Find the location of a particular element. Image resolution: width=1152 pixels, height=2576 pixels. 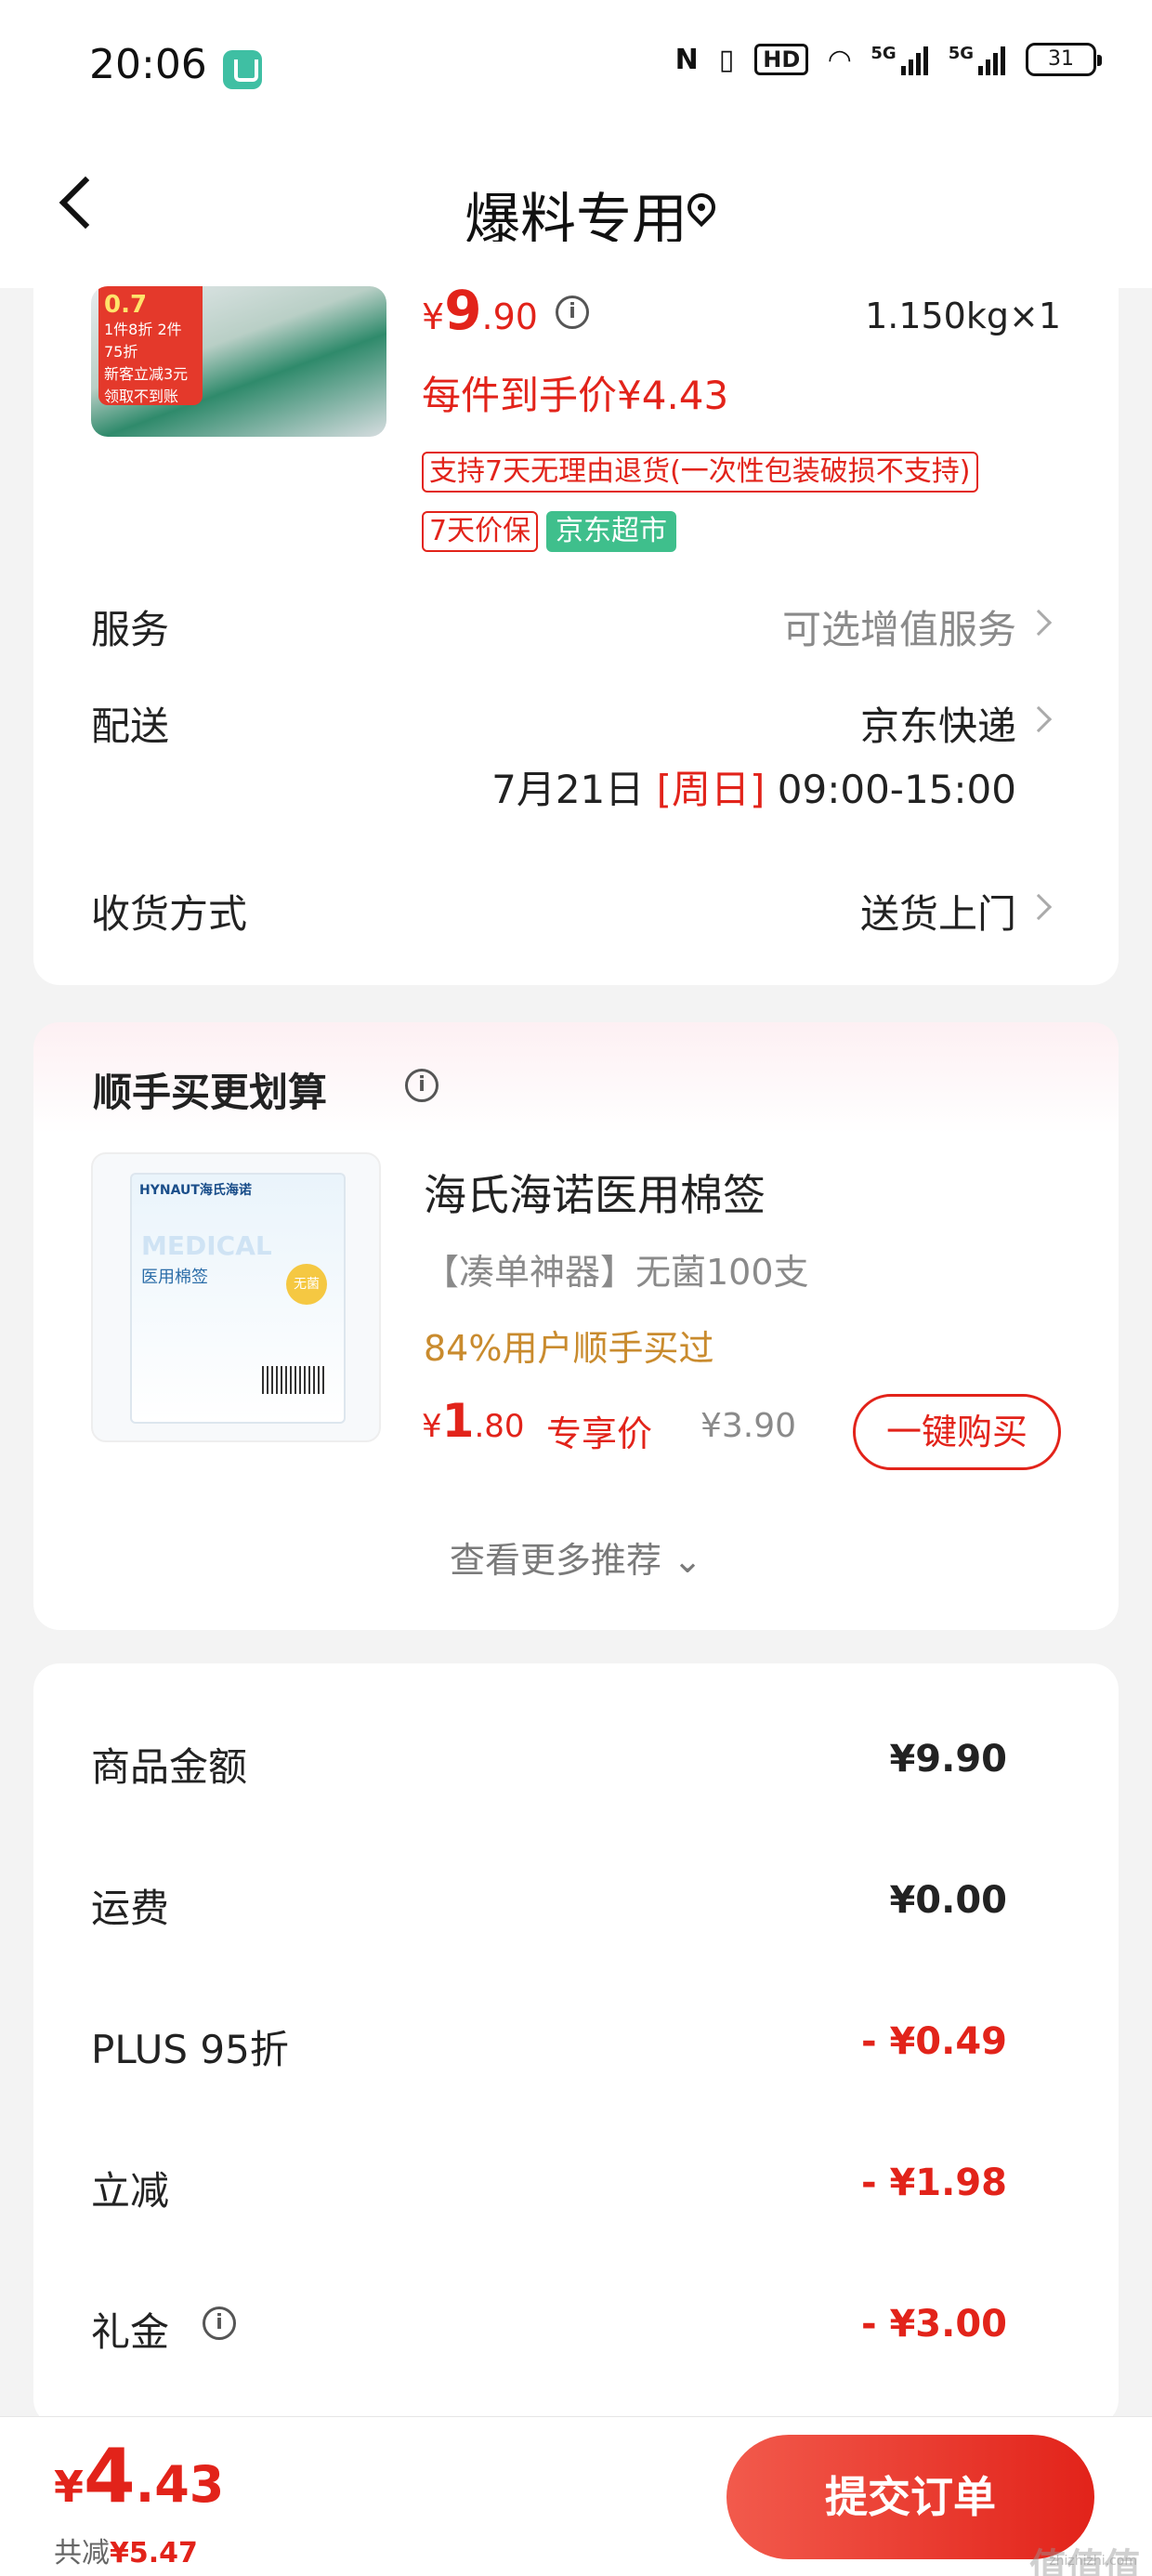

addon-buy-rate: 84%用户顺手买过 is located at coordinates (569, 1348).